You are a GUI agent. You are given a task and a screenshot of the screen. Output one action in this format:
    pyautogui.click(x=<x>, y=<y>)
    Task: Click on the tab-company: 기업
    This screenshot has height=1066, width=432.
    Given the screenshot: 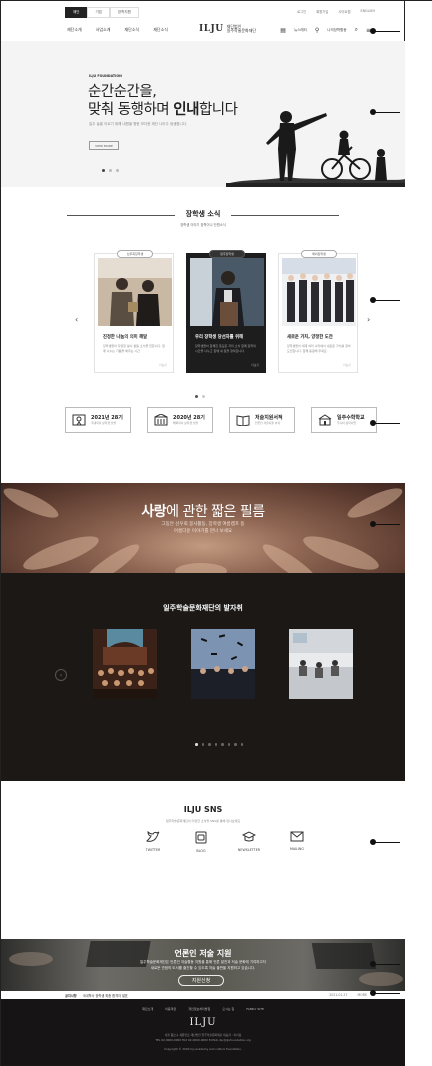 What is the action you would take?
    pyautogui.click(x=98, y=12)
    